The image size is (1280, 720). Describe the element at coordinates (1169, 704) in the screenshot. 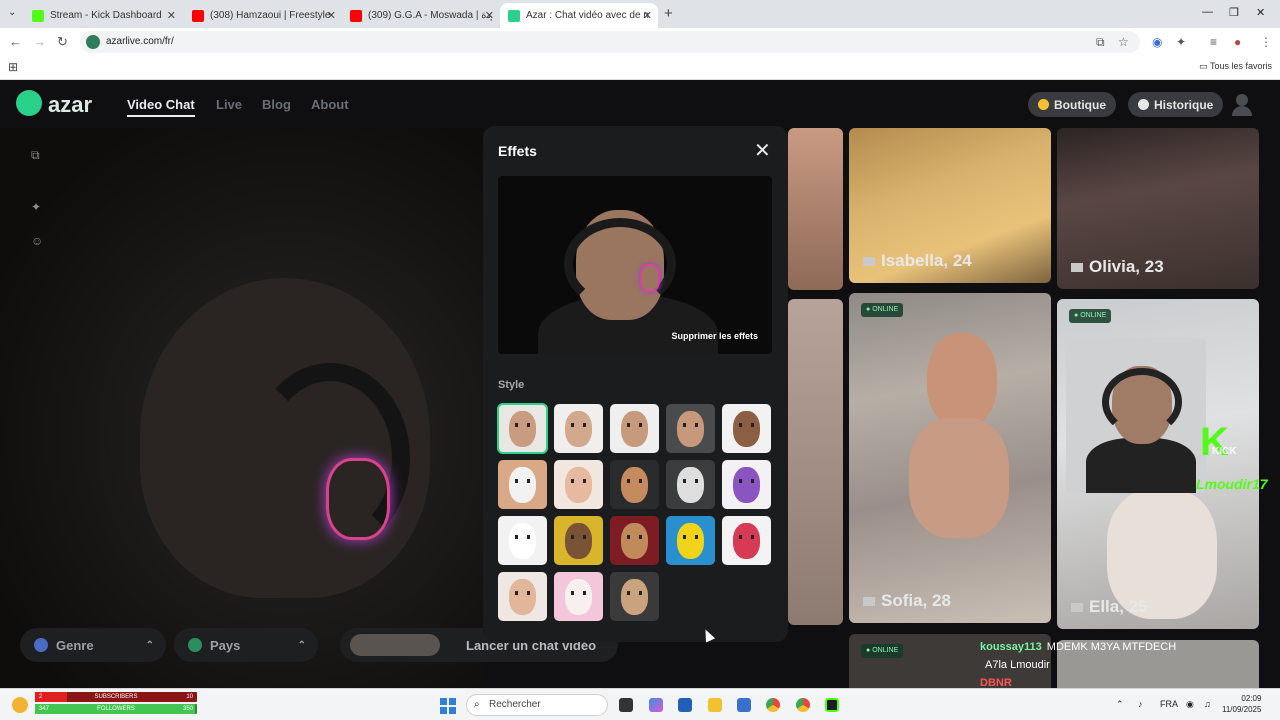

I see `language-indicator: FRA` at that location.